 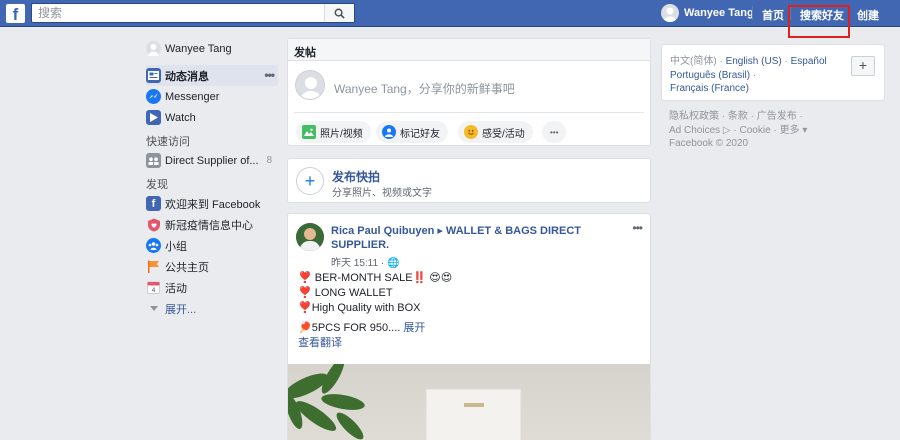 I want to click on nav-item-events: 4 活动, so click(x=212, y=287).